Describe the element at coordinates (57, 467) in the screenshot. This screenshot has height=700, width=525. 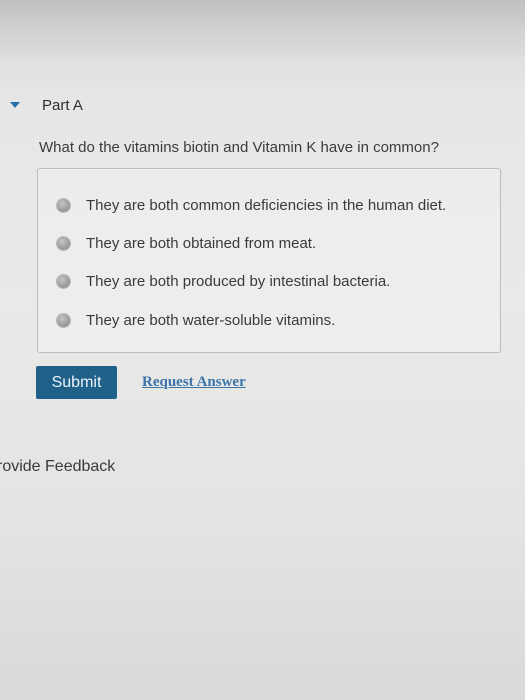
I see `provide-feedback-link: rovide Feedback` at that location.